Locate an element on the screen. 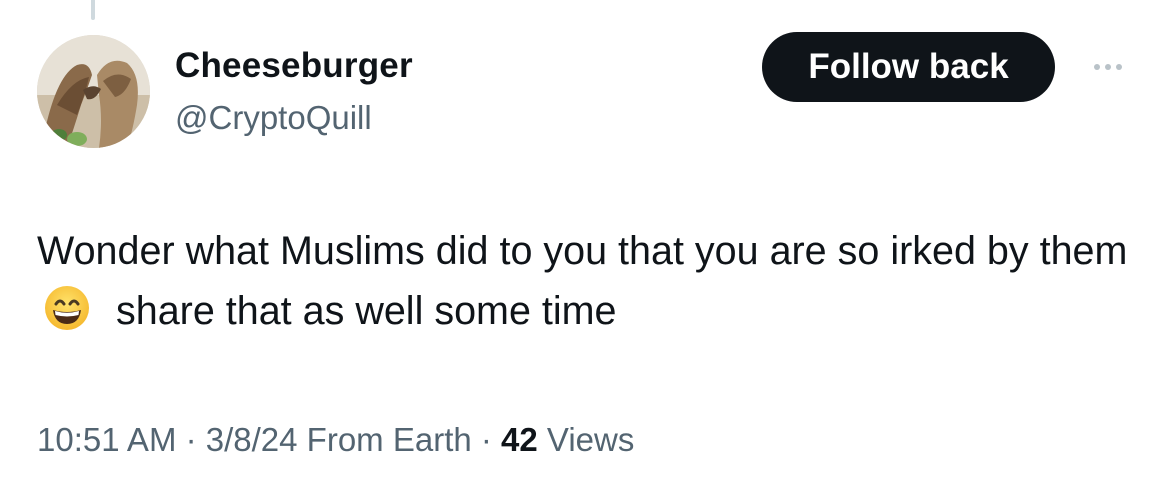 The image size is (1170, 479). more-options-icon is located at coordinates (1108, 67).